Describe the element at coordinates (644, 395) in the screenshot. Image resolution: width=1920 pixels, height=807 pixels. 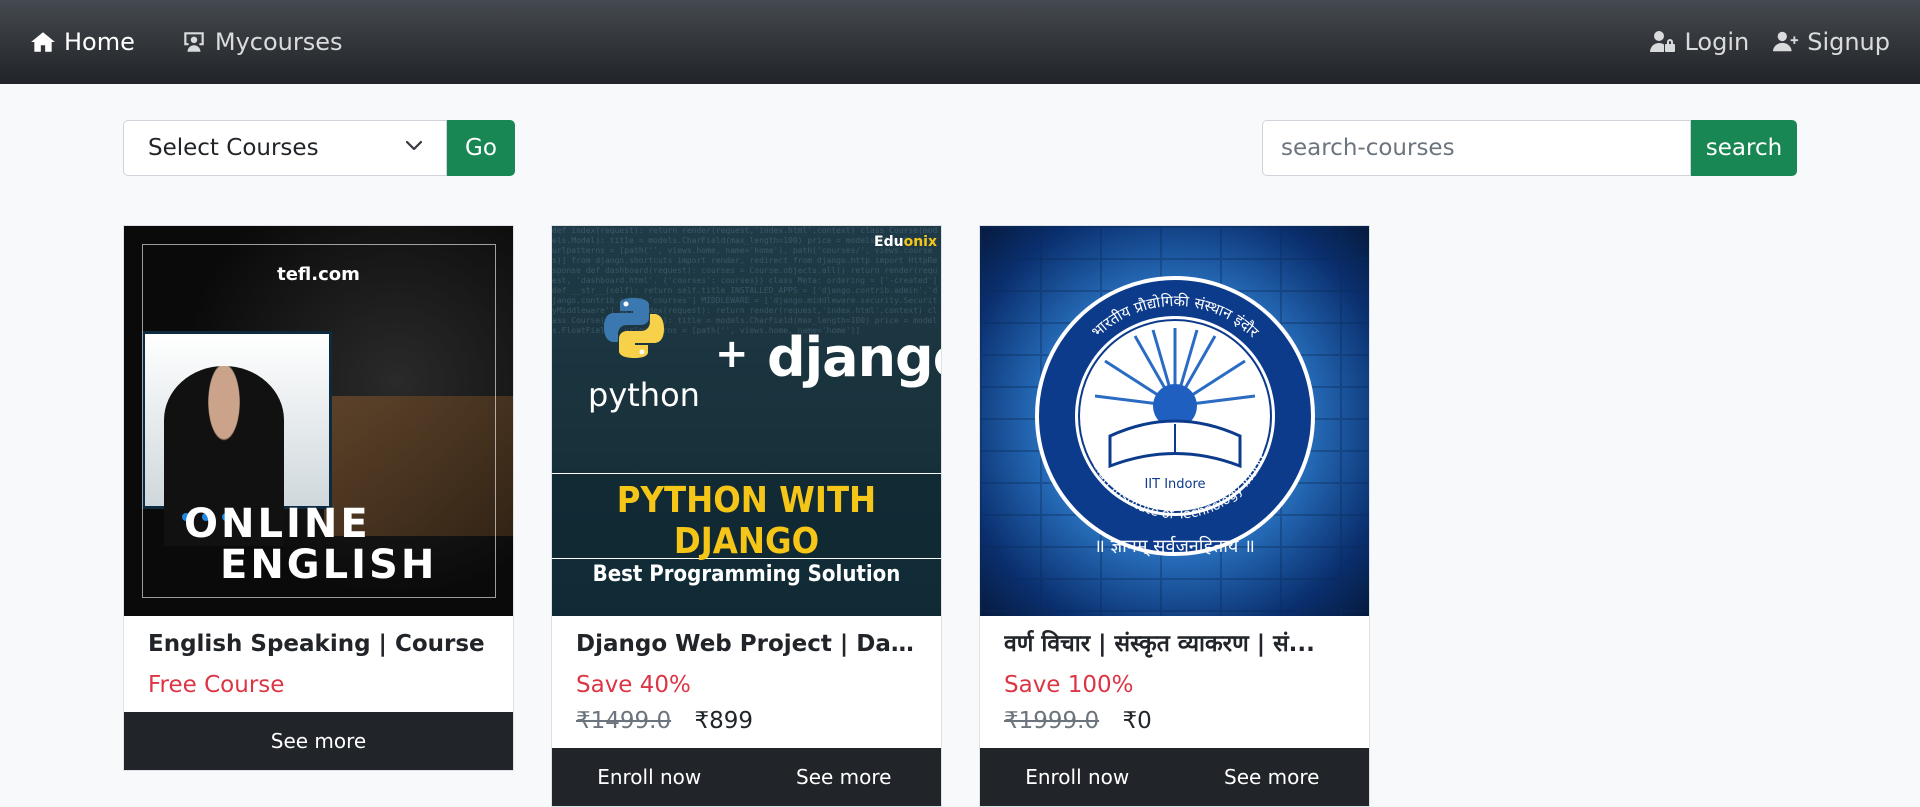
I see `python-wordmark: python` at that location.